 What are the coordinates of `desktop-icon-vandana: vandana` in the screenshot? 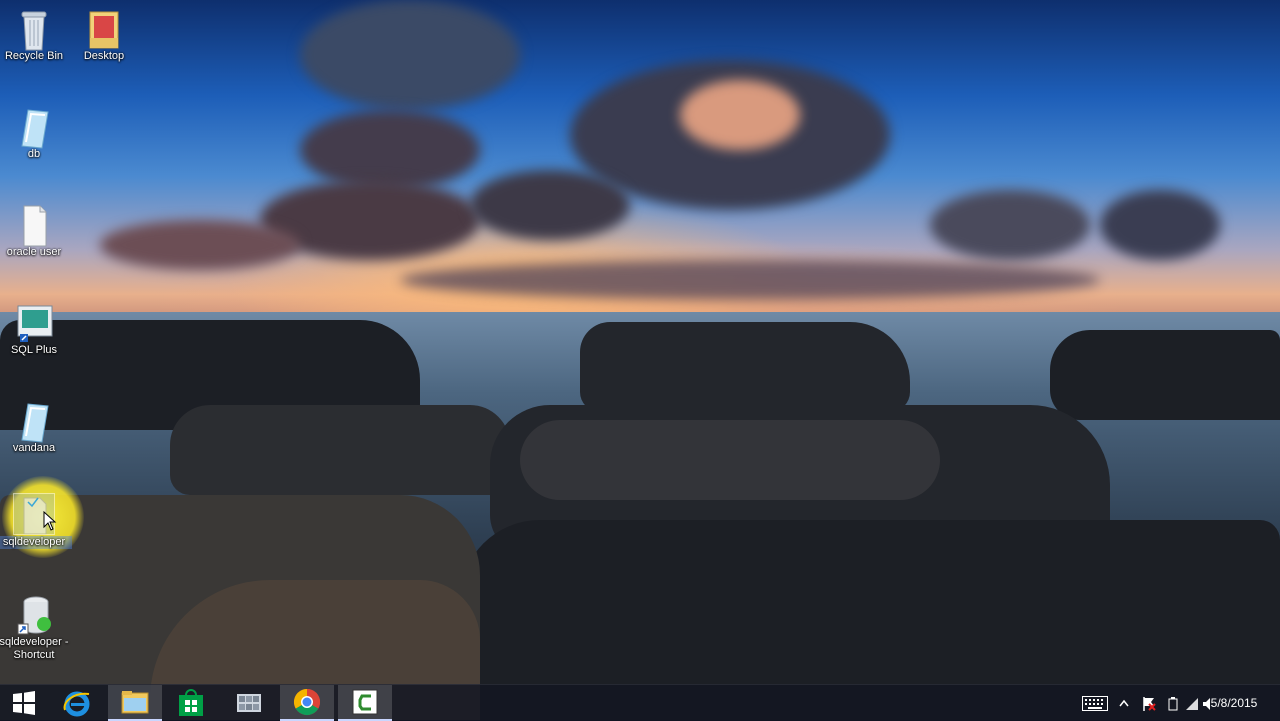 It's located at (36, 427).